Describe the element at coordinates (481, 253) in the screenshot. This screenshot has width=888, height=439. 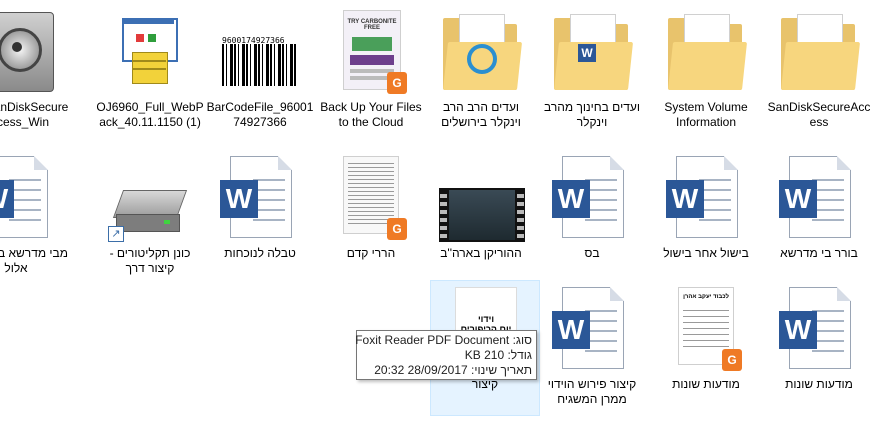
I see `file-label: ההוריקן בארה''ב` at that location.